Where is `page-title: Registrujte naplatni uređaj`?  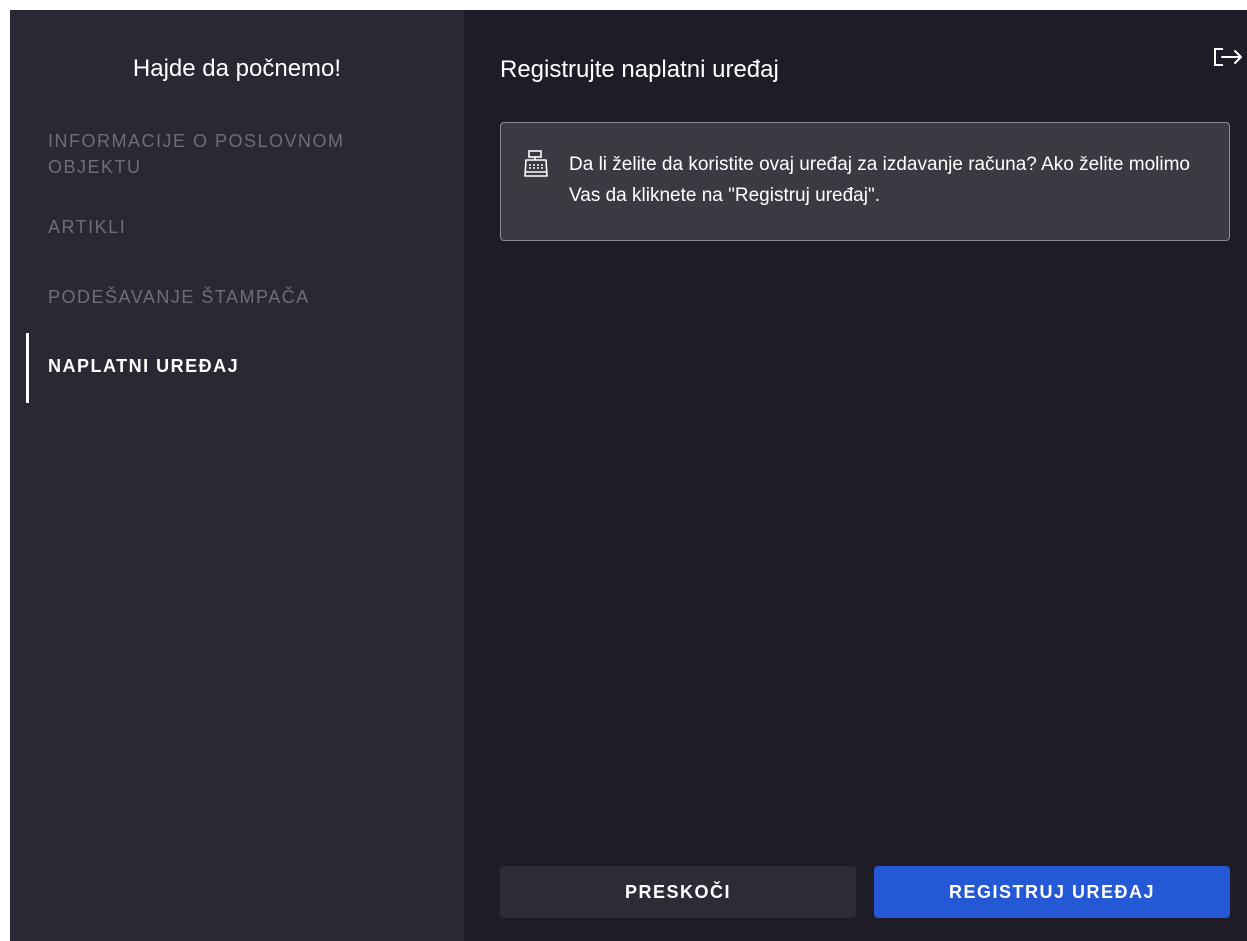 page-title: Registrujte naplatni uređaj is located at coordinates (639, 69).